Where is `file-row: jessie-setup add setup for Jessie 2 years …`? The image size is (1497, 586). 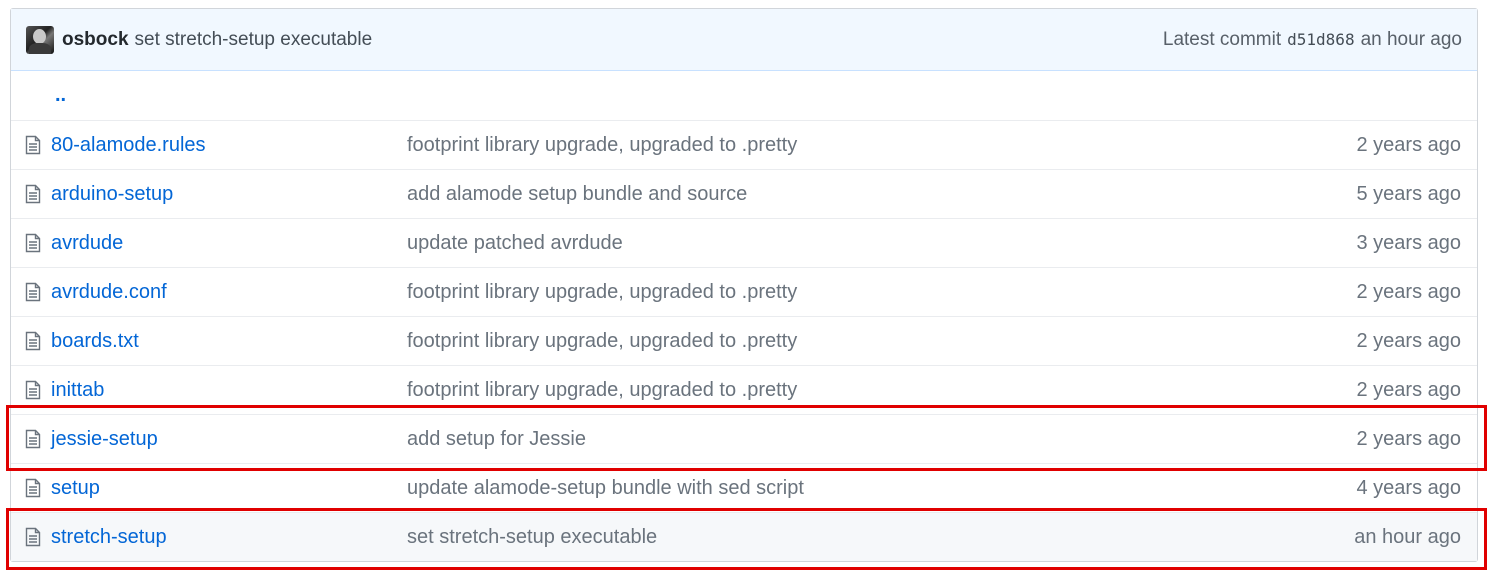 file-row: jessie-setup add setup for Jessie 2 years … is located at coordinates (744, 438).